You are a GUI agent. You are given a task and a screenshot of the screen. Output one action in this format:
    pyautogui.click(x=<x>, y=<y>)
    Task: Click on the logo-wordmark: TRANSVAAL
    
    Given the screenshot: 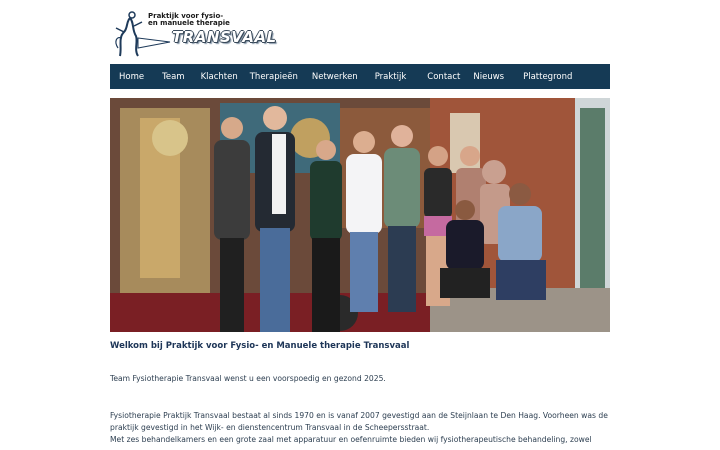 What is the action you would take?
    pyautogui.click(x=224, y=37)
    